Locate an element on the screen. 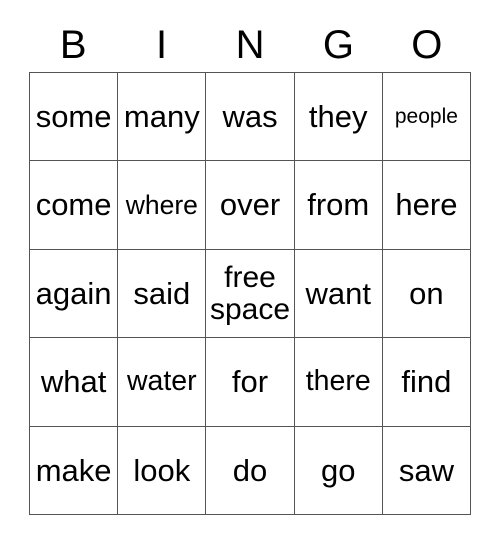  bingo-cell-label: many is located at coordinates (161, 116).